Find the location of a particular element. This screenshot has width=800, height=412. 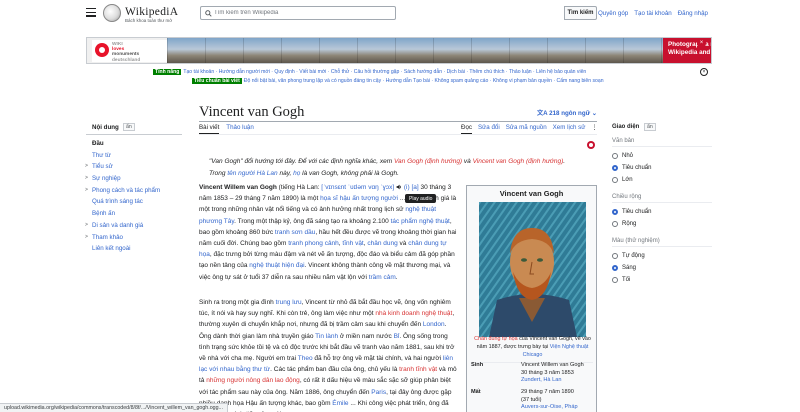

text-size-options: Nhỏ Tiêu chuẩn Lớn is located at coordinates (662, 168).